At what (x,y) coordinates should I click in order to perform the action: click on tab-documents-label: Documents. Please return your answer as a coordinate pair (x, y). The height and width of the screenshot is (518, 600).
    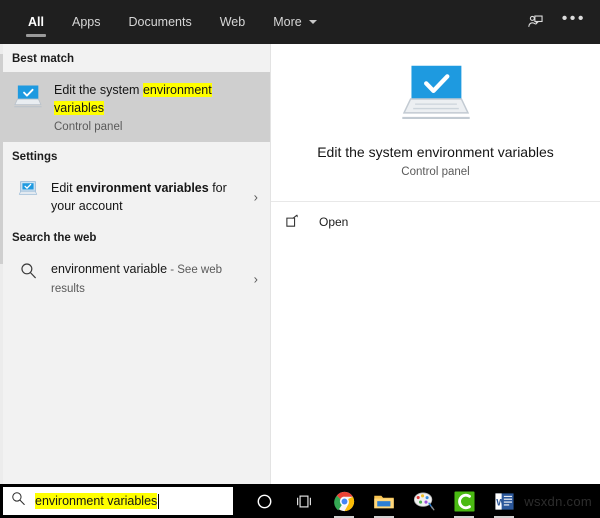
    Looking at the image, I should click on (160, 22).